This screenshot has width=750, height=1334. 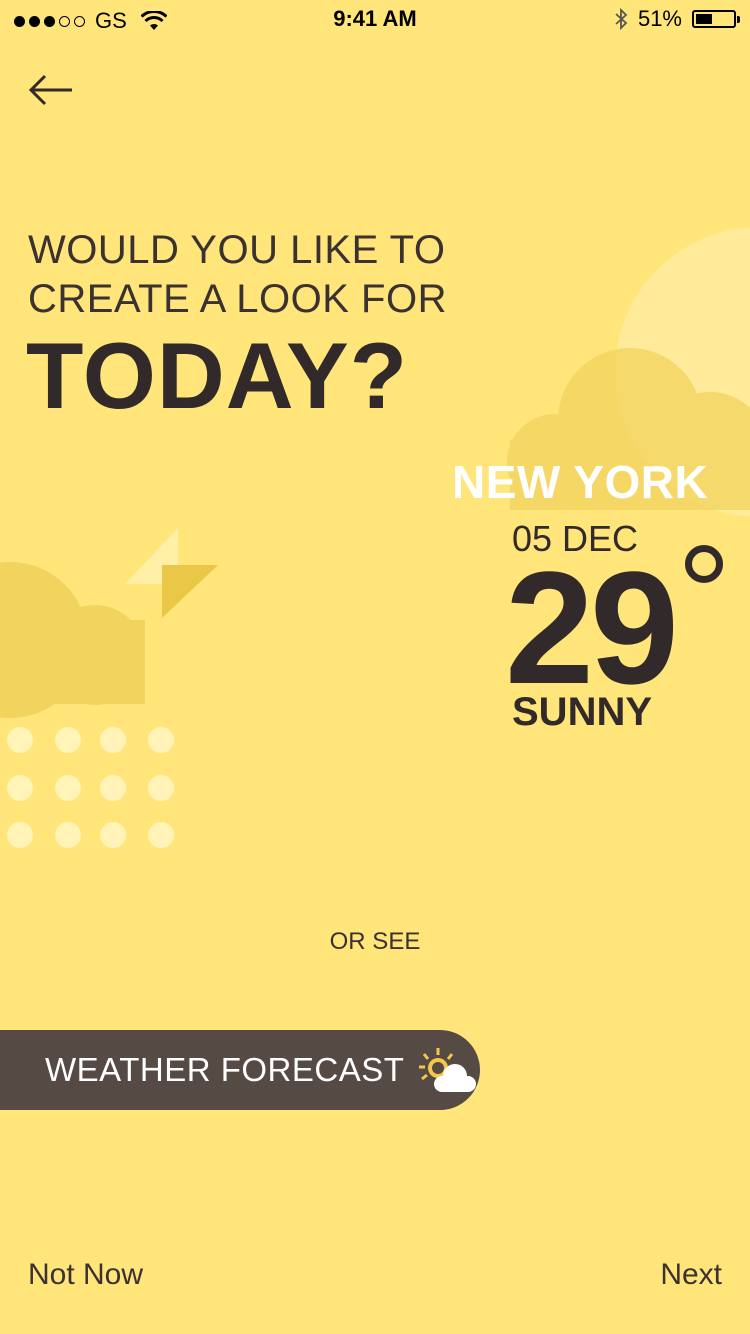 What do you see at coordinates (190, 591) in the screenshot?
I see `lightning-shape-dark` at bounding box center [190, 591].